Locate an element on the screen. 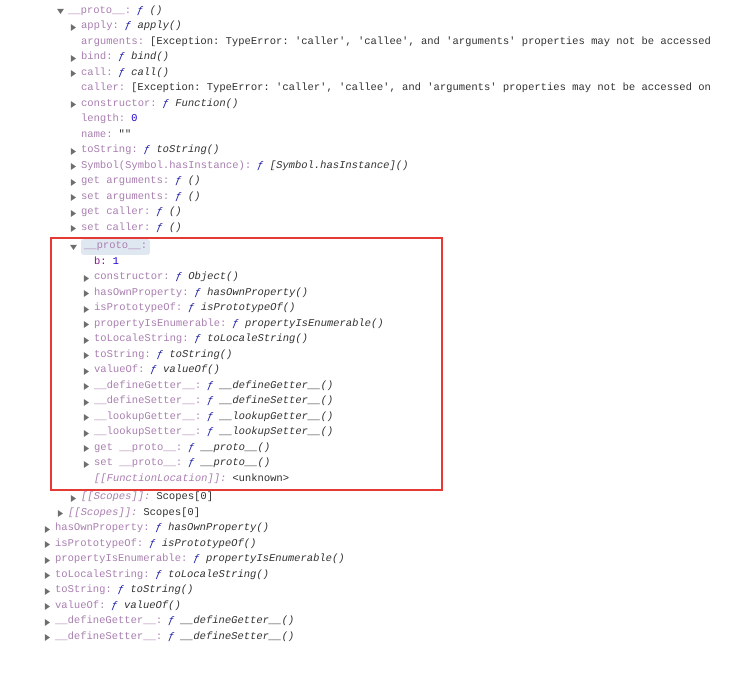 The width and height of the screenshot is (744, 674). property-key: set caller: is located at coordinates (115, 228).